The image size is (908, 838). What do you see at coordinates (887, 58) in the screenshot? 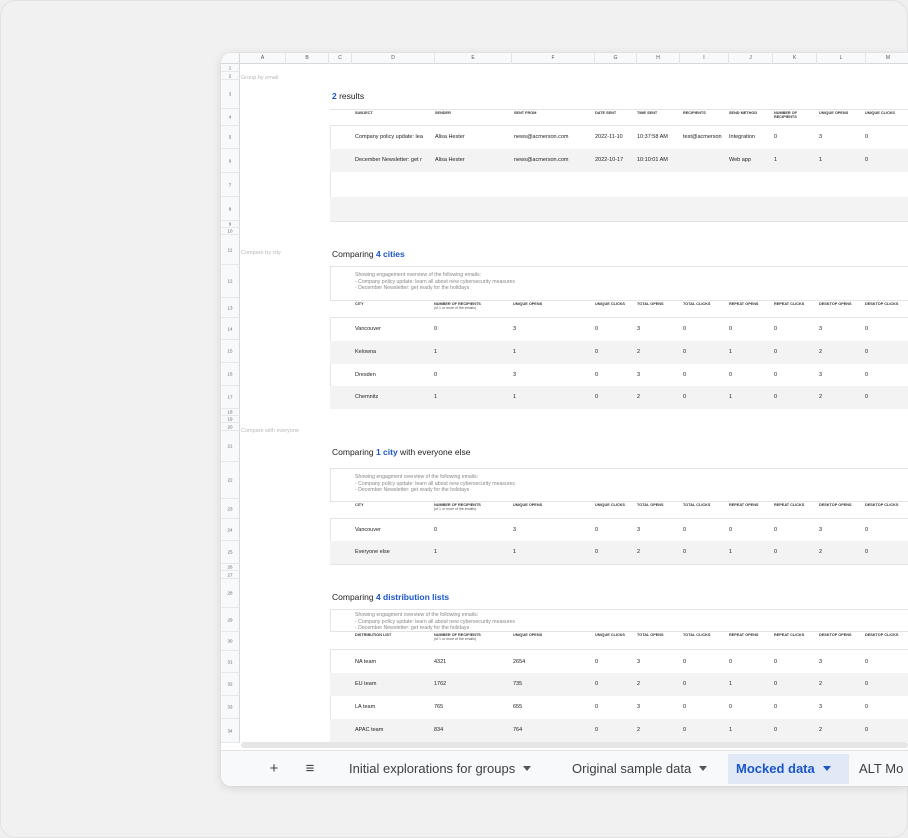
I see `column-header: M` at bounding box center [887, 58].